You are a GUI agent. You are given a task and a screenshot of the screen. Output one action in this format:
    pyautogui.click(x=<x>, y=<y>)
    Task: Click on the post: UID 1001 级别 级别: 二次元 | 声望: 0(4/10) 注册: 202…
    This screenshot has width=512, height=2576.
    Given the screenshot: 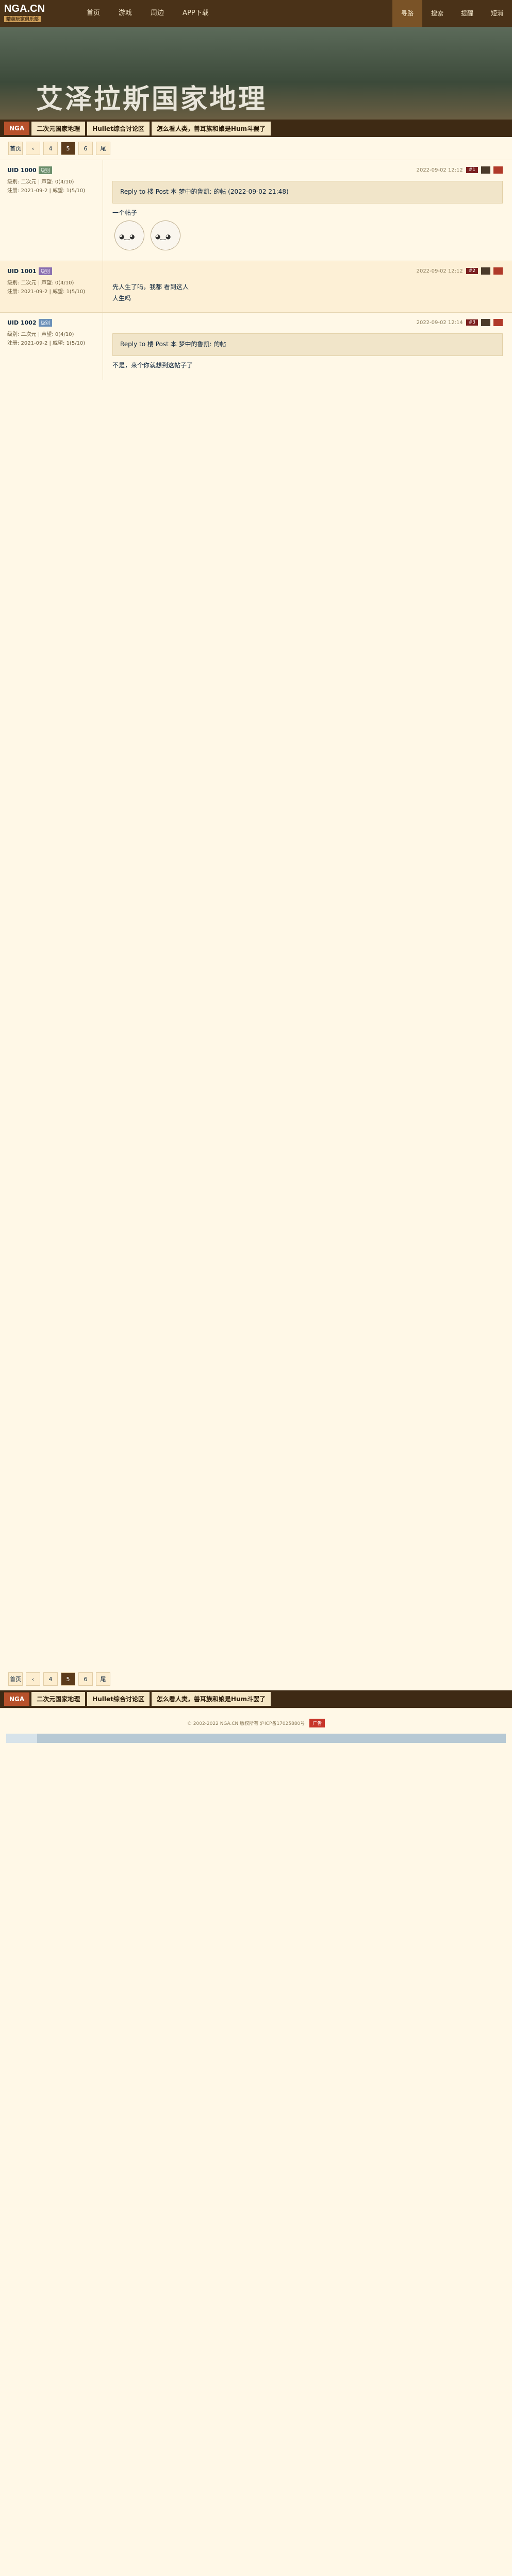 What is the action you would take?
    pyautogui.click(x=256, y=287)
    